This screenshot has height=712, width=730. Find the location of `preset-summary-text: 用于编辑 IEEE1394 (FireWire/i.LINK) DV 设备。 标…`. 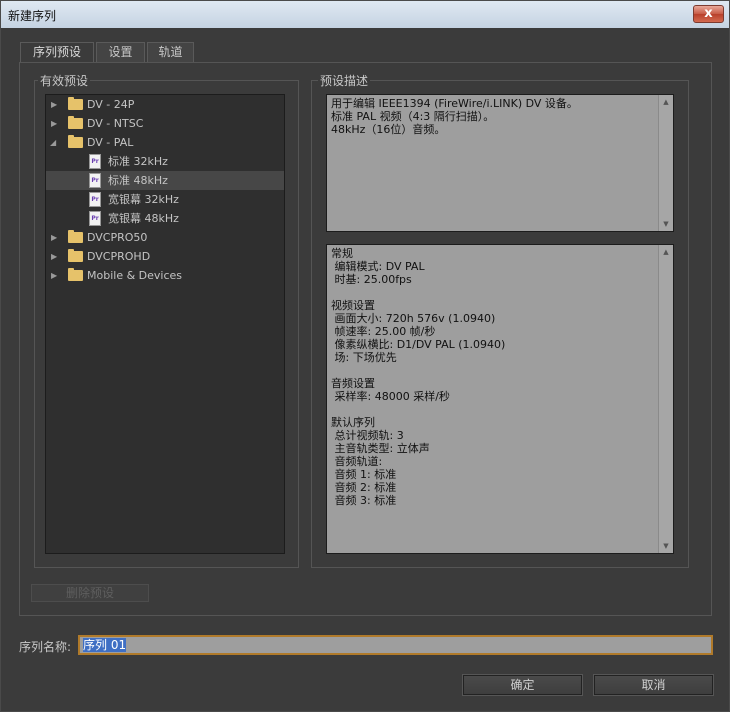

preset-summary-text: 用于编辑 IEEE1394 (FireWire/i.LINK) DV 设备。 标… is located at coordinates (454, 116).